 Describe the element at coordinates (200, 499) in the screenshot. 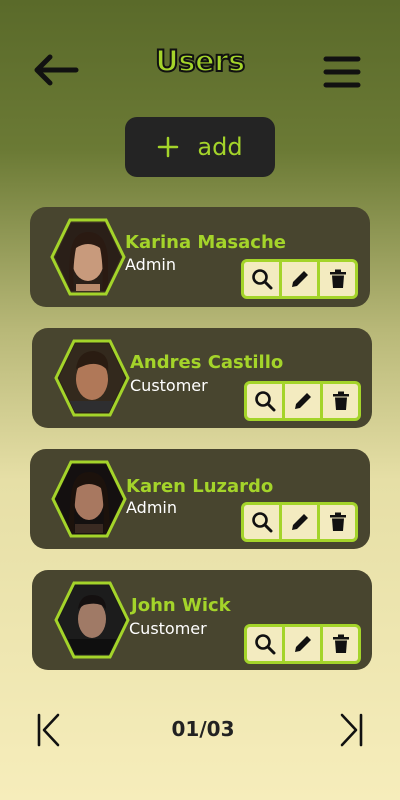

I see `user-card: Karen Luzardo Admin` at that location.